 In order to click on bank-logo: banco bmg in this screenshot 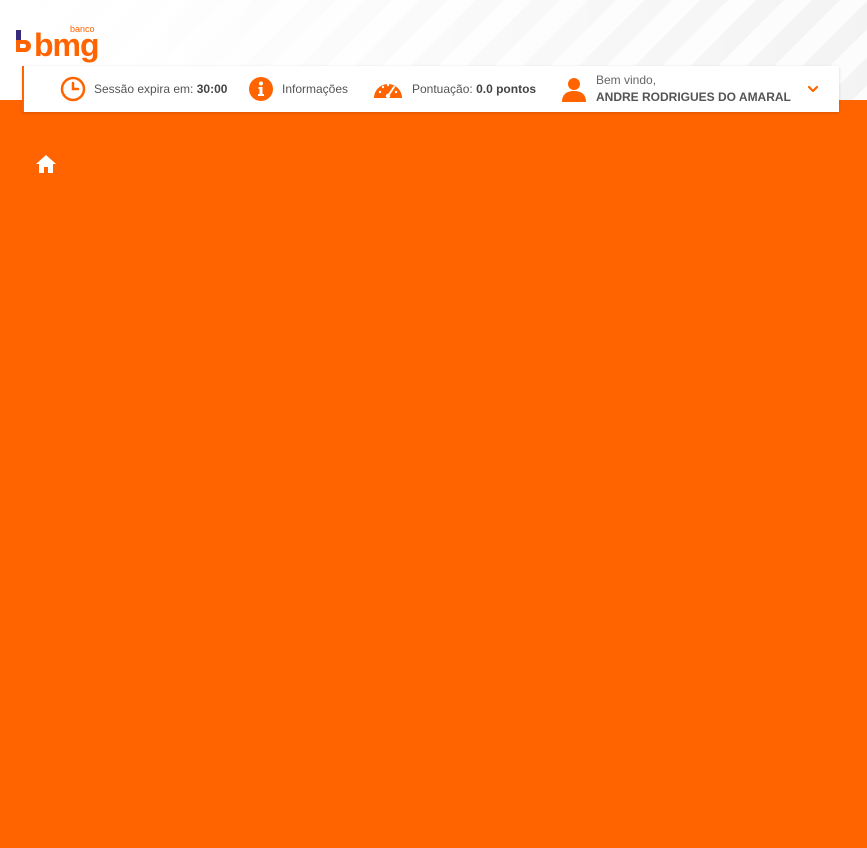, I will do `click(60, 44)`.